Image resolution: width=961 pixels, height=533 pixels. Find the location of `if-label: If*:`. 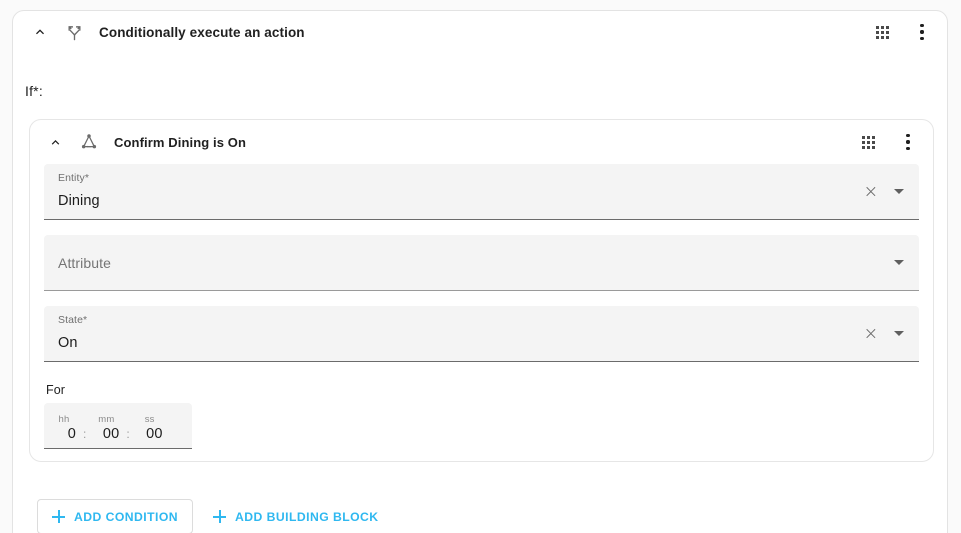

if-label: If*: is located at coordinates (34, 91).